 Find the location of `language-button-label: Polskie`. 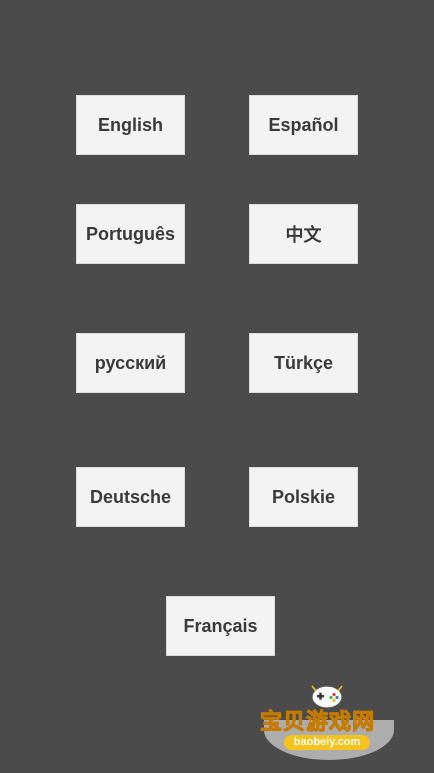

language-button-label: Polskie is located at coordinates (303, 496).